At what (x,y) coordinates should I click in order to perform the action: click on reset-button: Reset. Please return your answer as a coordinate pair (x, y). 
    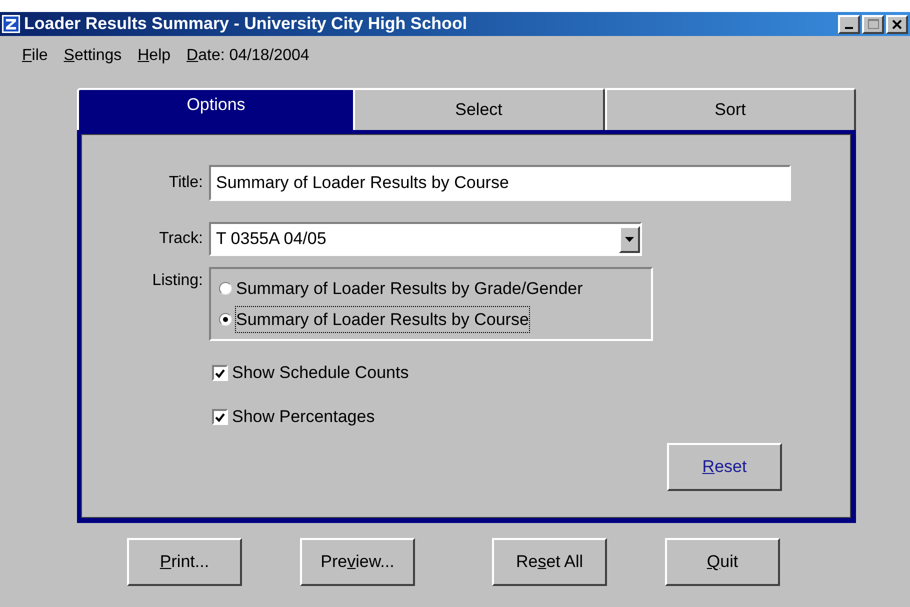
    Looking at the image, I should click on (724, 467).